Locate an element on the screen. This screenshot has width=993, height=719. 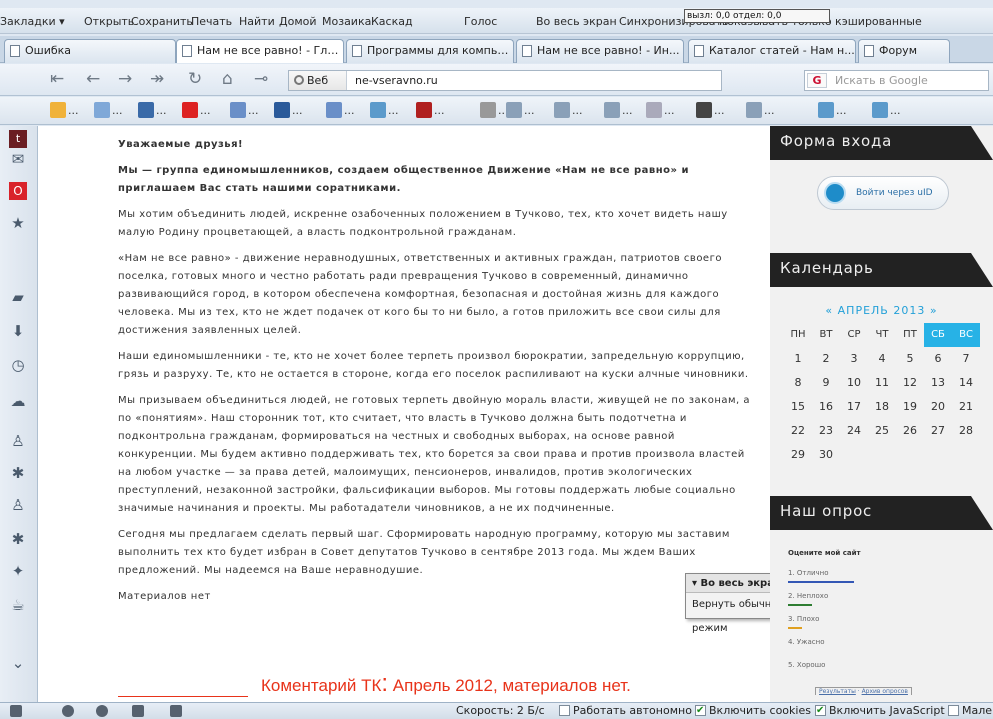
calendar-day: 29 is located at coordinates (798, 455).